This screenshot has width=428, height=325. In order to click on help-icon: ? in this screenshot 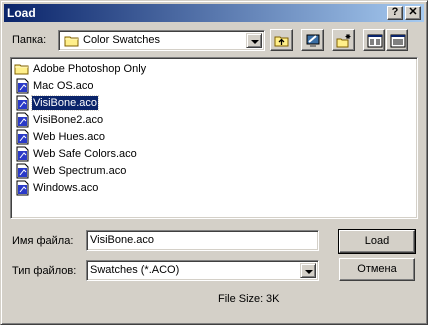, I will do `click(395, 12)`.